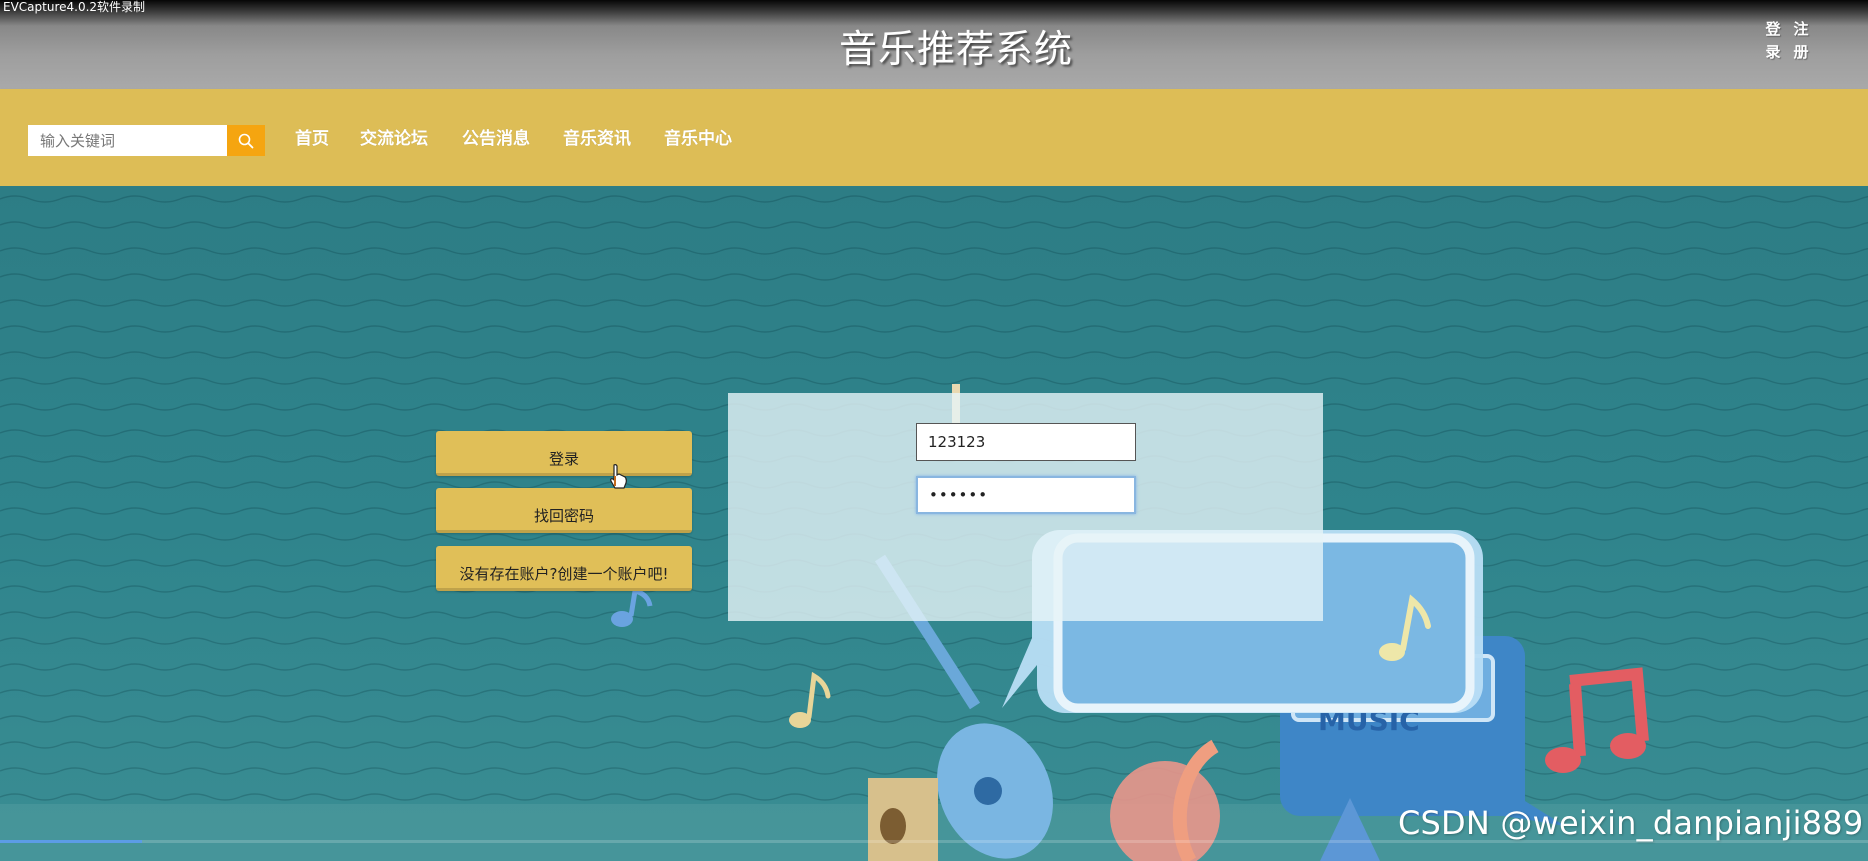 The width and height of the screenshot is (1868, 861). I want to click on progress-fill, so click(71, 841).